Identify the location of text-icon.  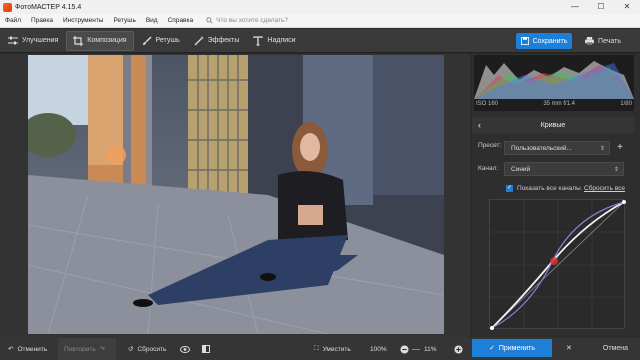
(258, 40).